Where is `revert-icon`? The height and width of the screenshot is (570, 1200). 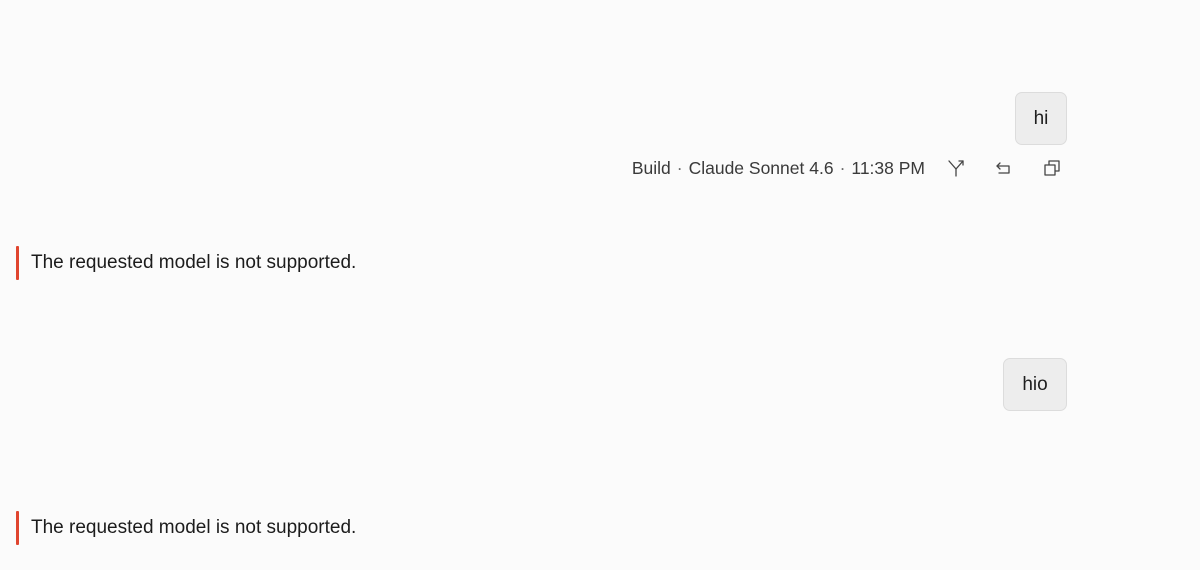 revert-icon is located at coordinates (1003, 168).